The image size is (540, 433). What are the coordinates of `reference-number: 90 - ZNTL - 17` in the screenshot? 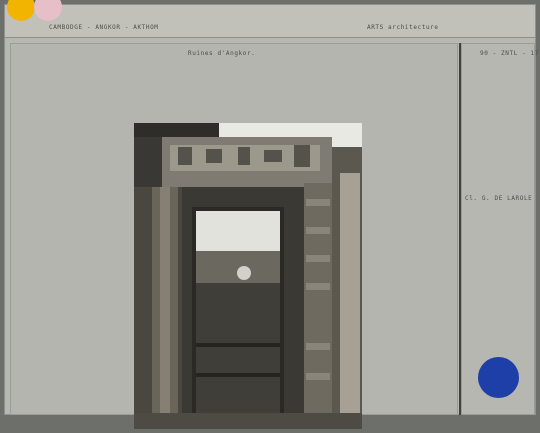 It's located at (509, 53).